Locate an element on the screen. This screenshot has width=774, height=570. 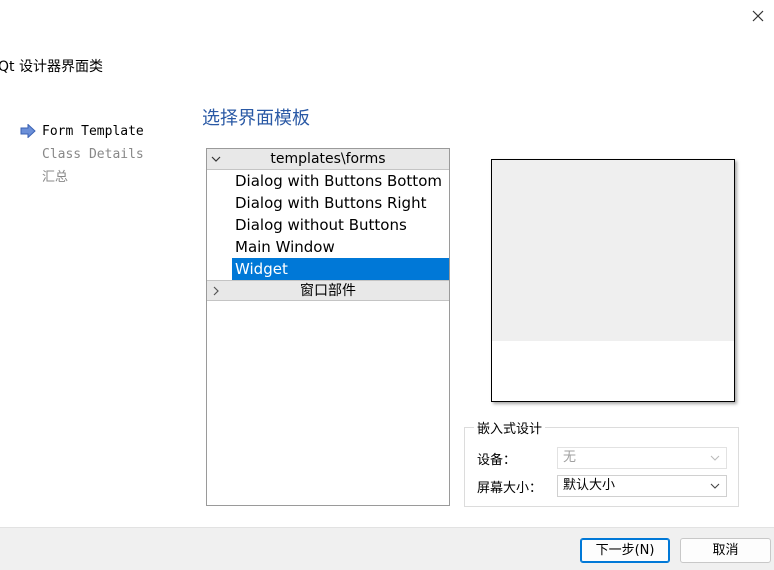
tree-item: Dialog with Buttons Right is located at coordinates (328, 203).